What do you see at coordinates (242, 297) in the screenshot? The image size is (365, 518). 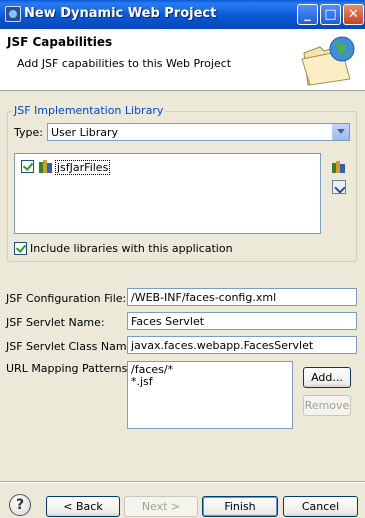 I see `config-file-input: /WEB-INF/faces-config.xml` at bounding box center [242, 297].